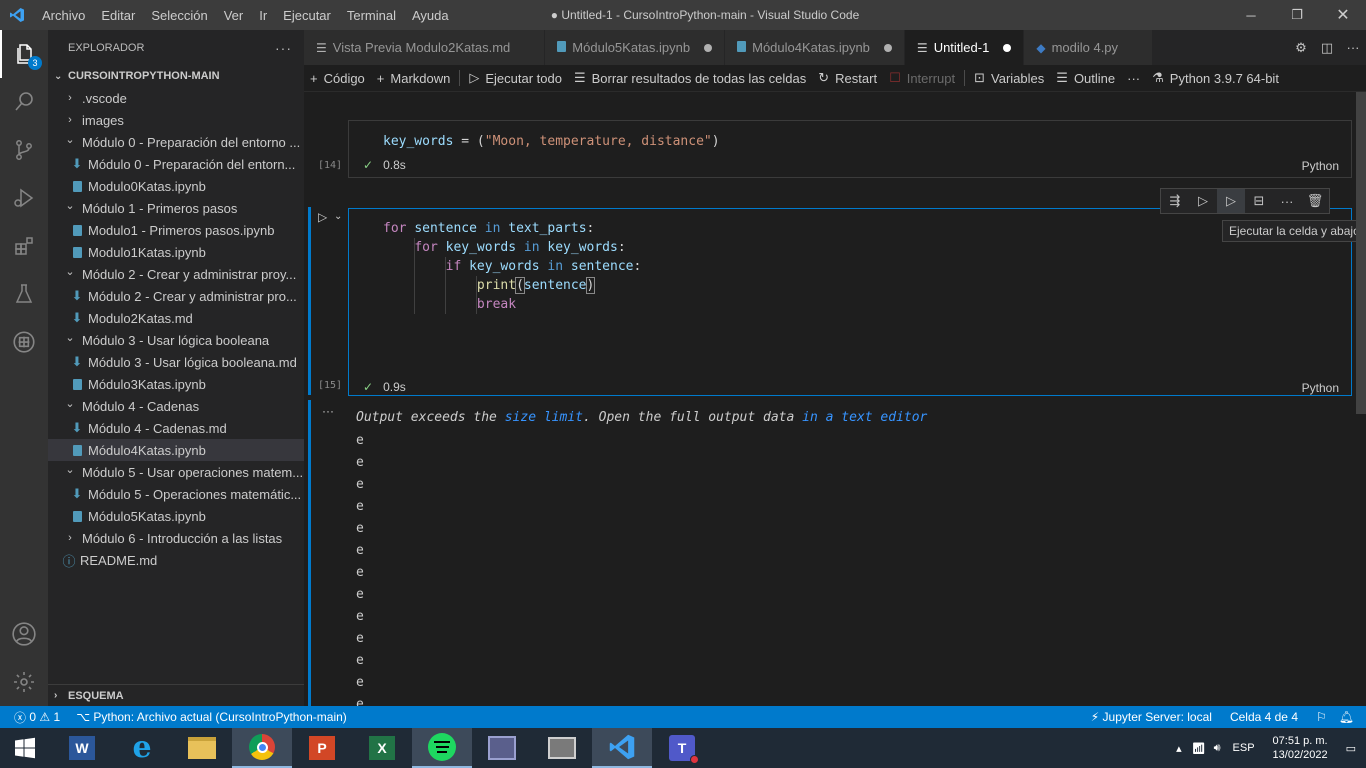 The width and height of the screenshot is (1366, 768). I want to click on menu-seleccion: Selección, so click(179, 15).